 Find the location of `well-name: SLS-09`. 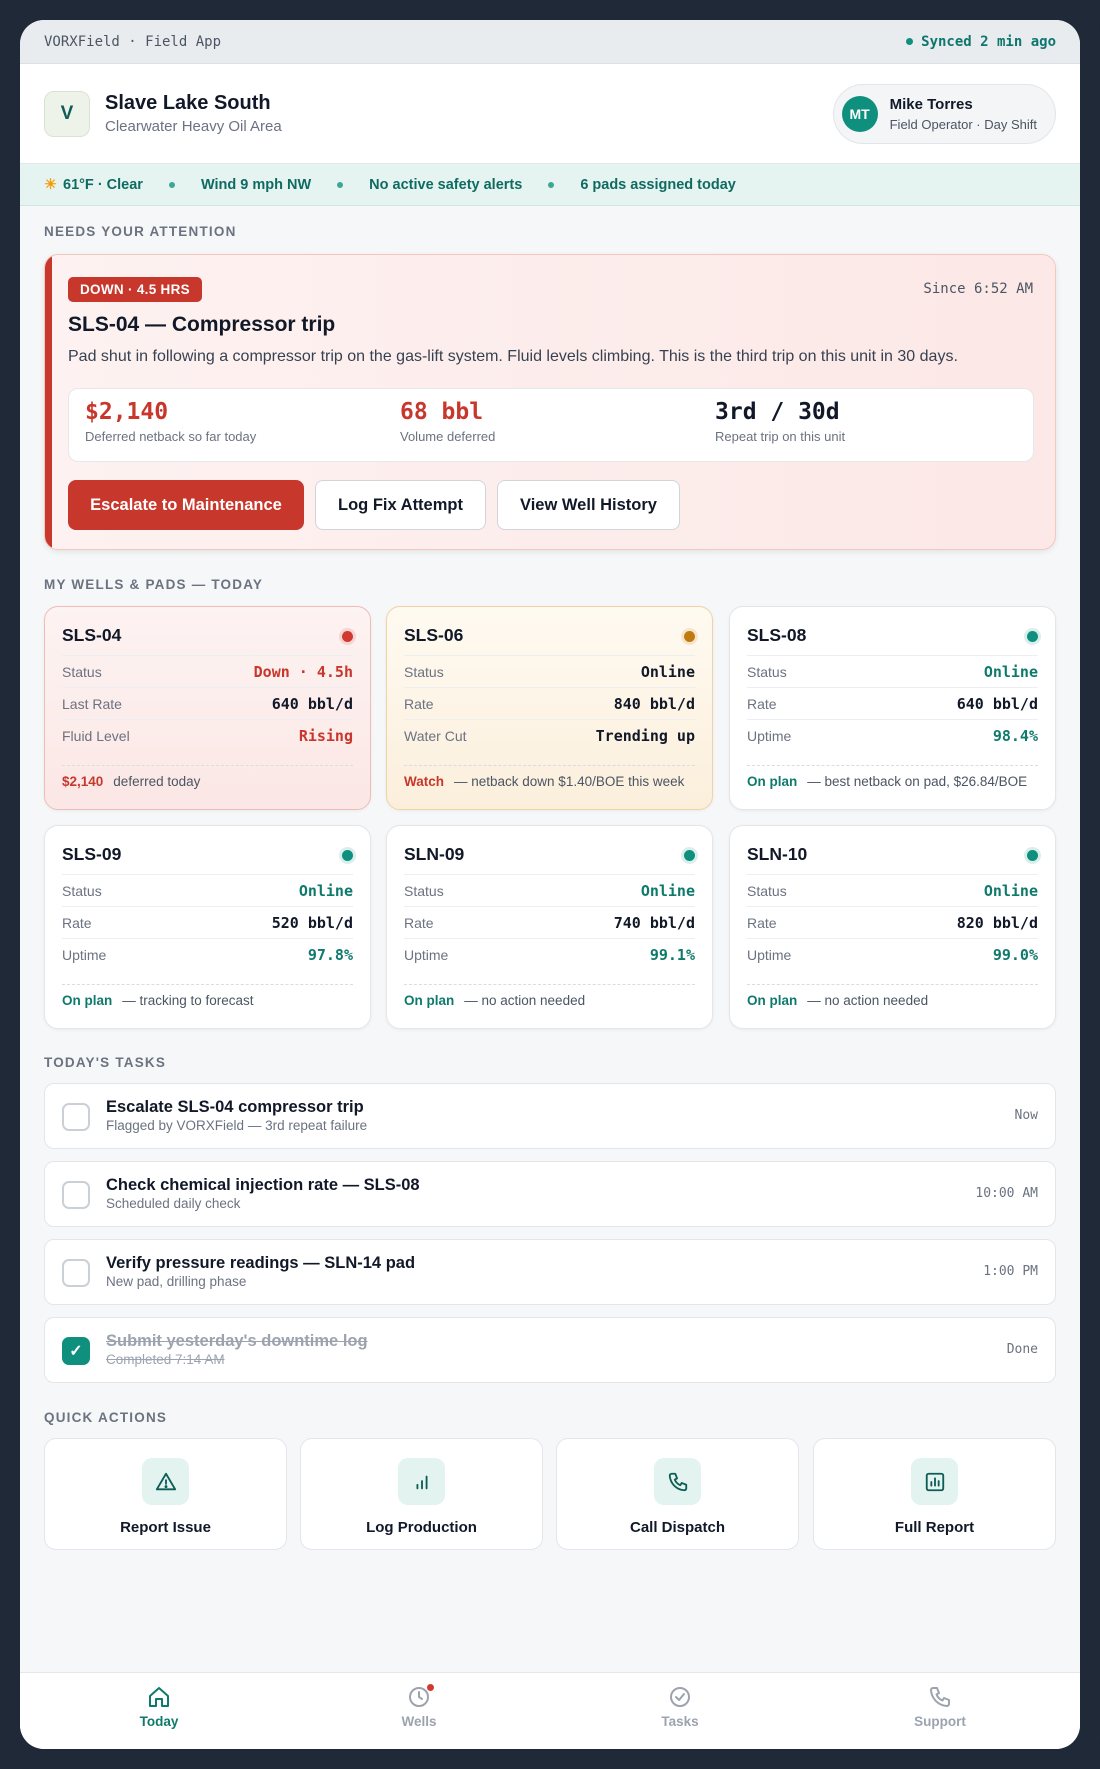

well-name: SLS-09 is located at coordinates (92, 854).